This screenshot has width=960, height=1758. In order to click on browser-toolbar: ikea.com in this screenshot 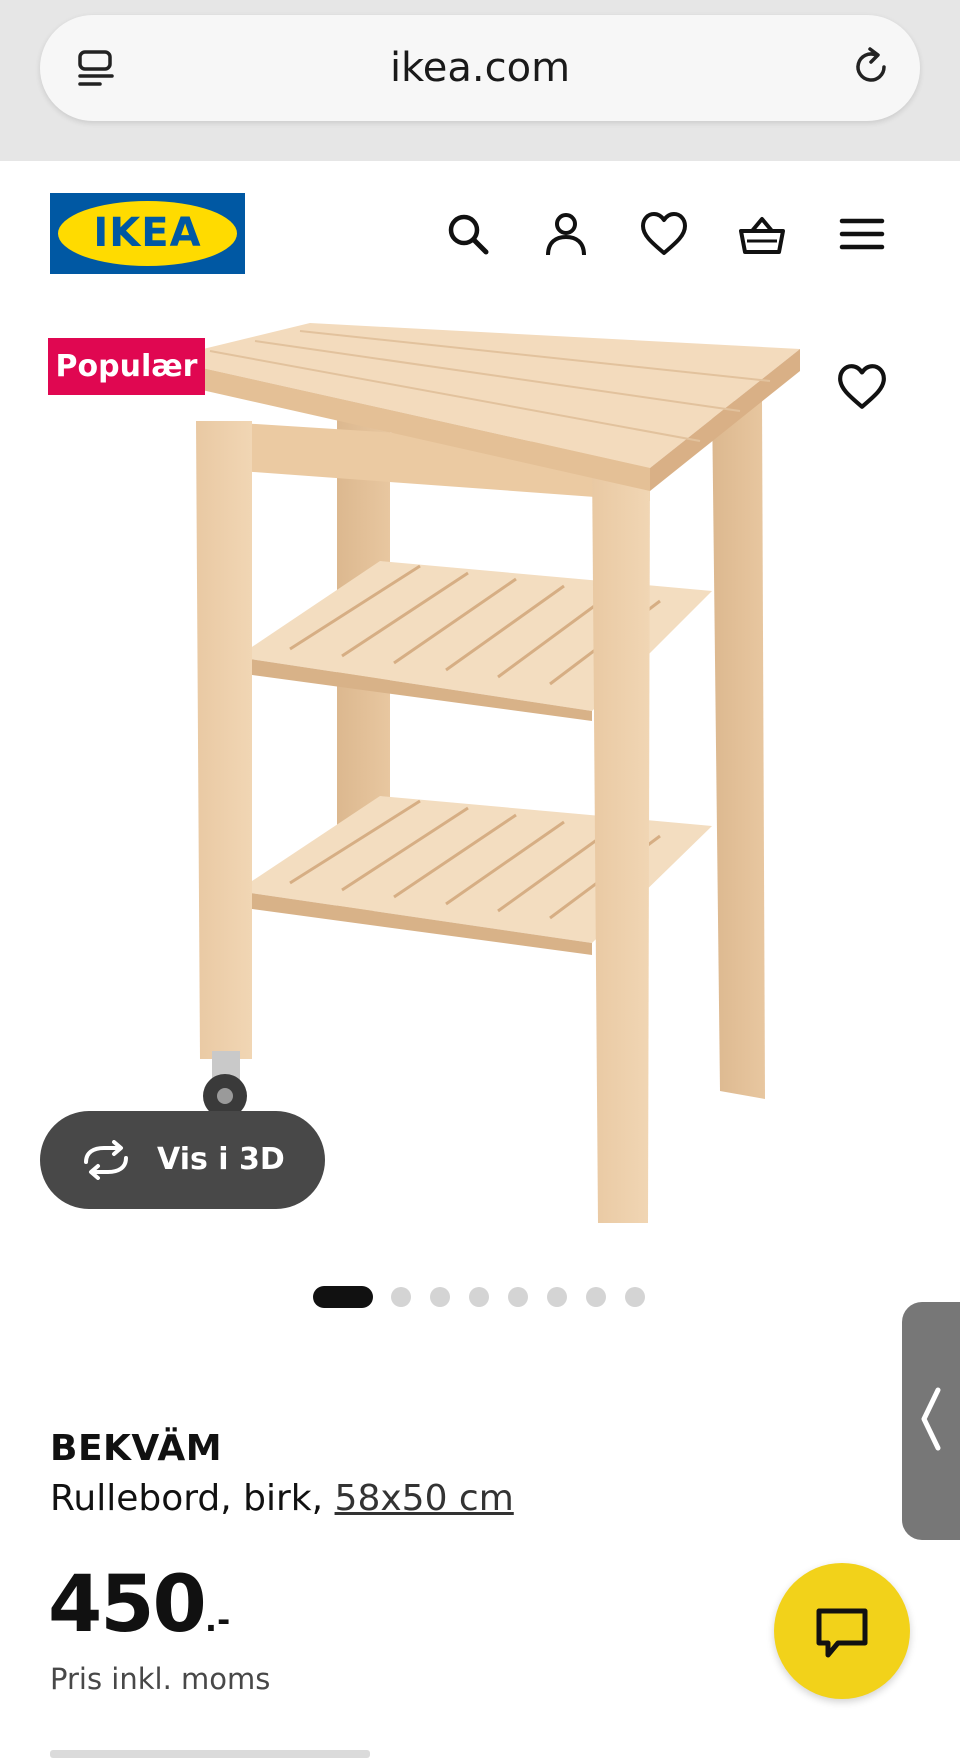, I will do `click(480, 80)`.